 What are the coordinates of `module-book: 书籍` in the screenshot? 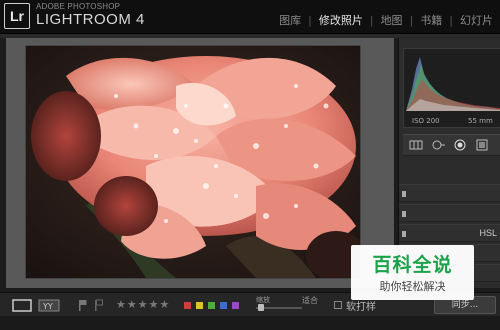 It's located at (431, 20).